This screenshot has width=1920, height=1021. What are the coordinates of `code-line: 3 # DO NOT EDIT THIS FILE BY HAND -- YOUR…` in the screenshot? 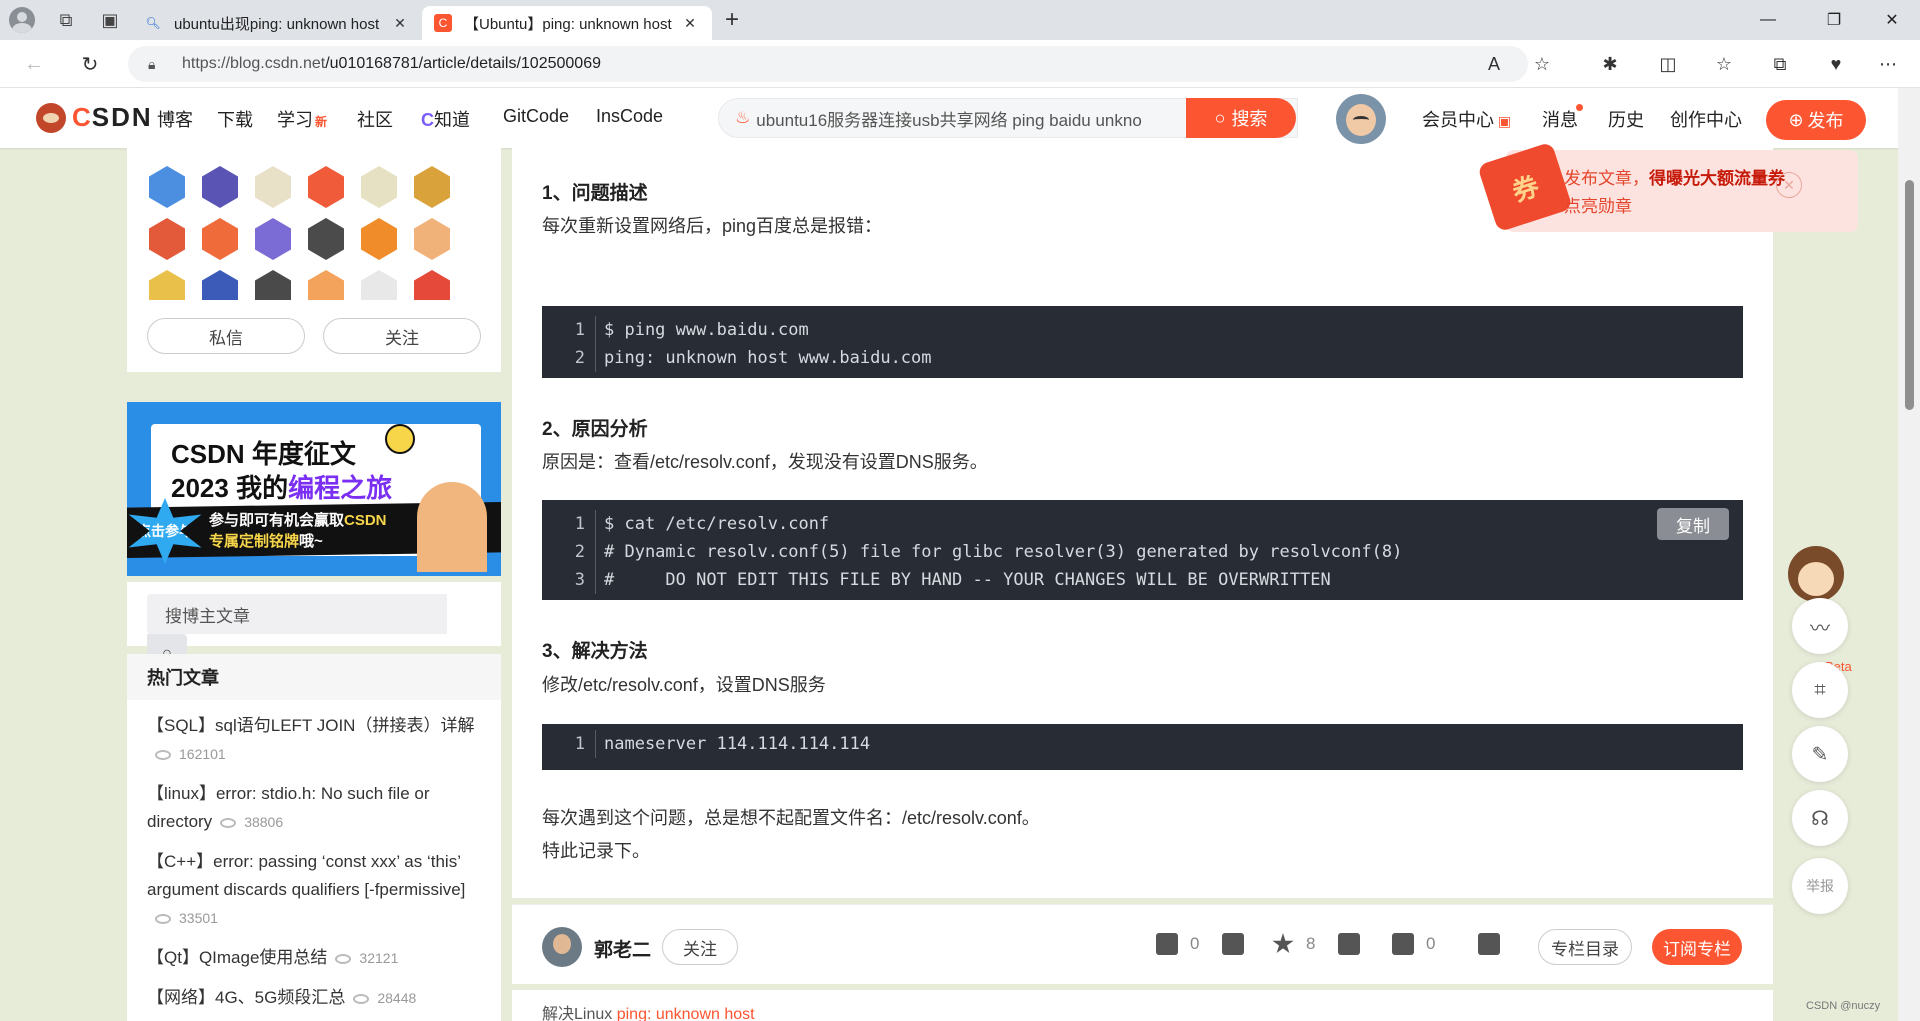 It's located at (1142, 580).